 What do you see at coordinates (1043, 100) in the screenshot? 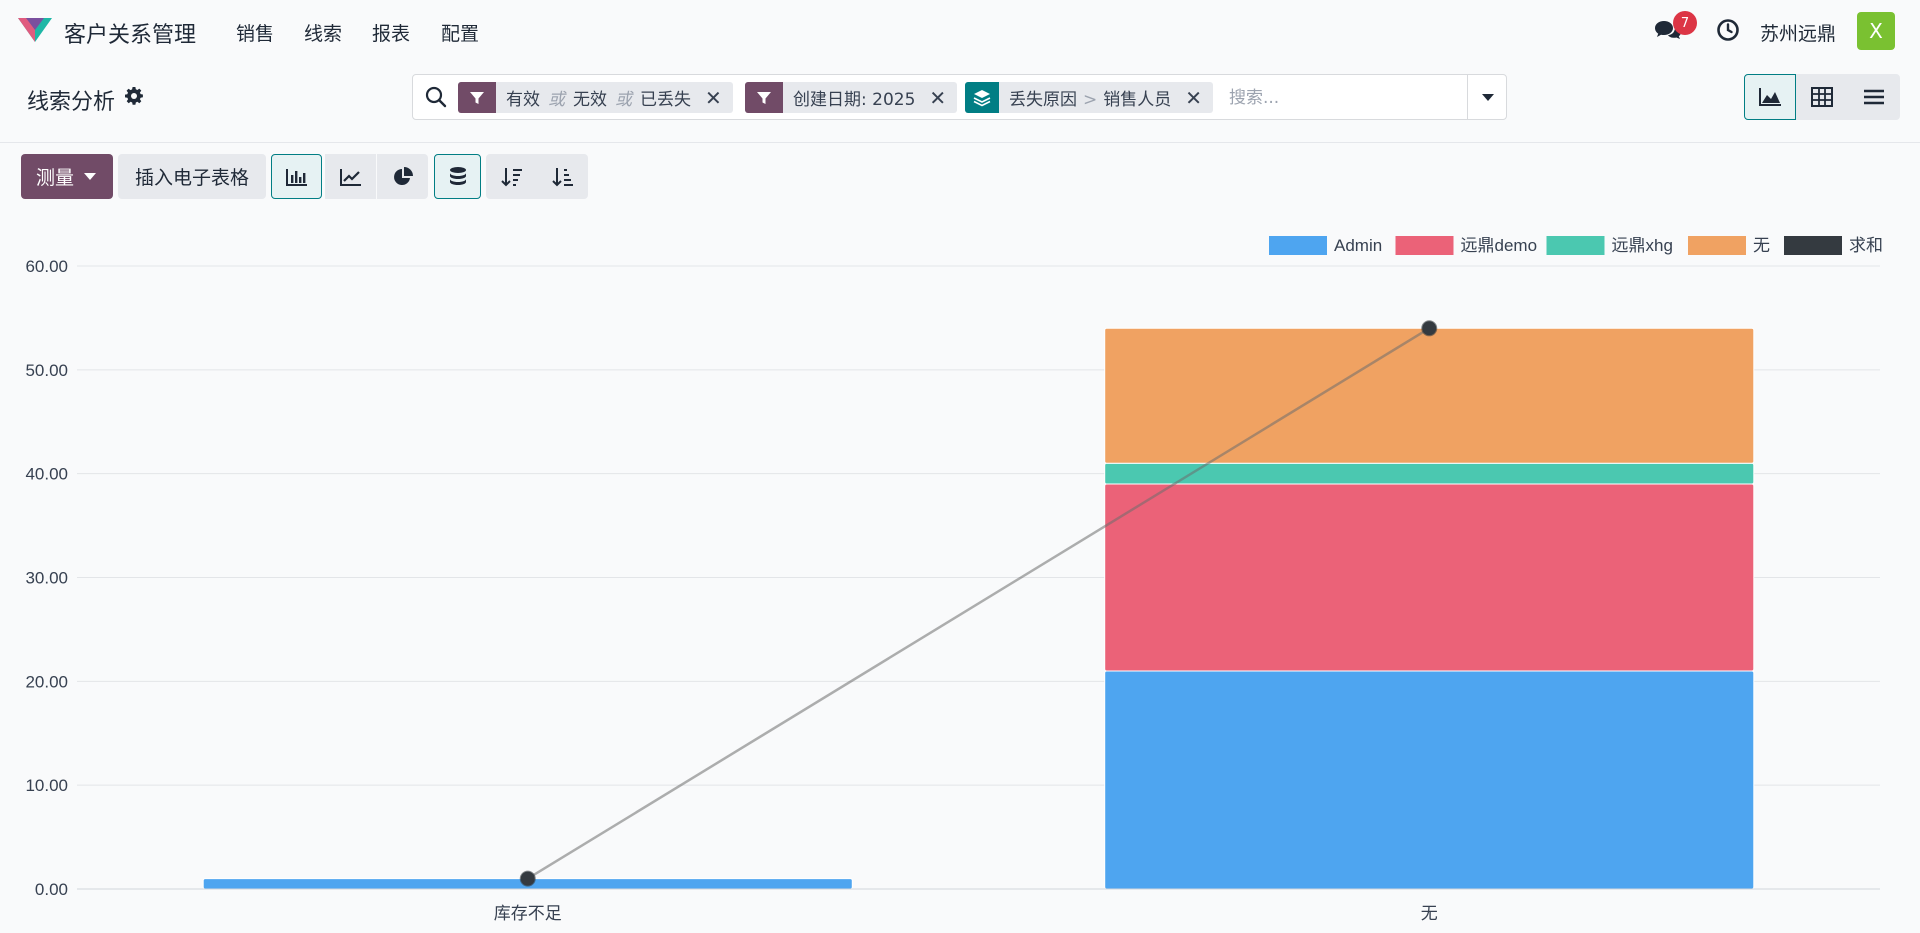
I see `facet-value: 丢失原因` at bounding box center [1043, 100].